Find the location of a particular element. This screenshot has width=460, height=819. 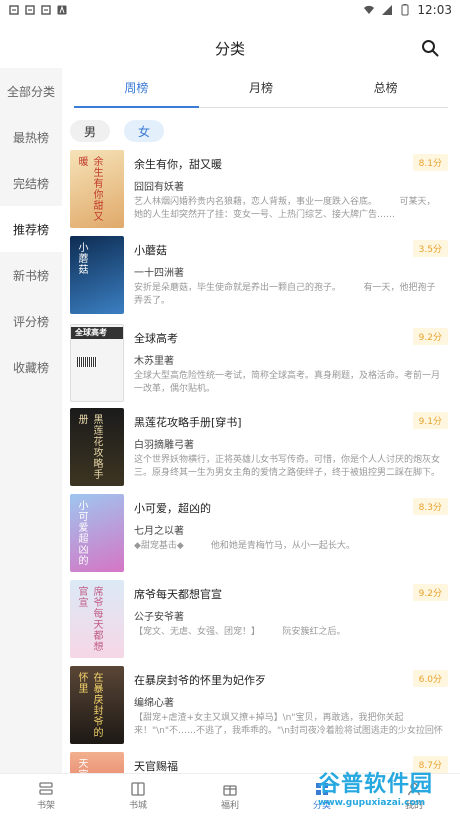

nav-welfare: 福利 is located at coordinates (230, 796).